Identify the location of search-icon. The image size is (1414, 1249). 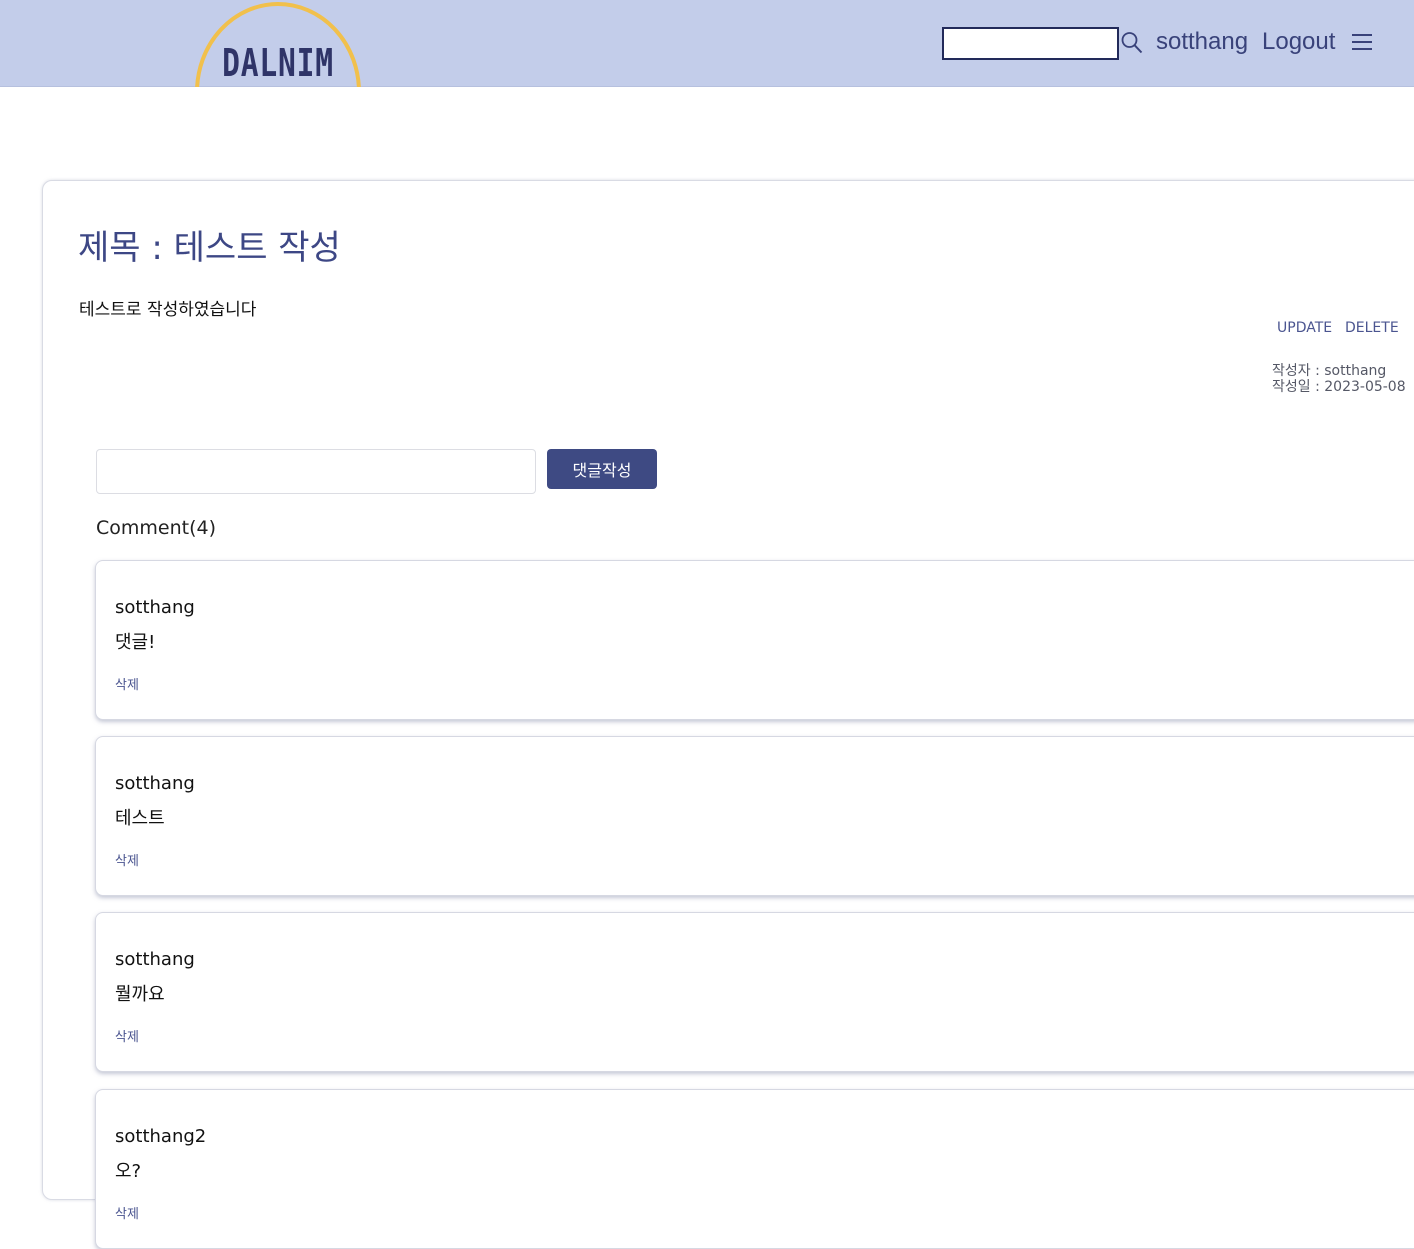
(1132, 43).